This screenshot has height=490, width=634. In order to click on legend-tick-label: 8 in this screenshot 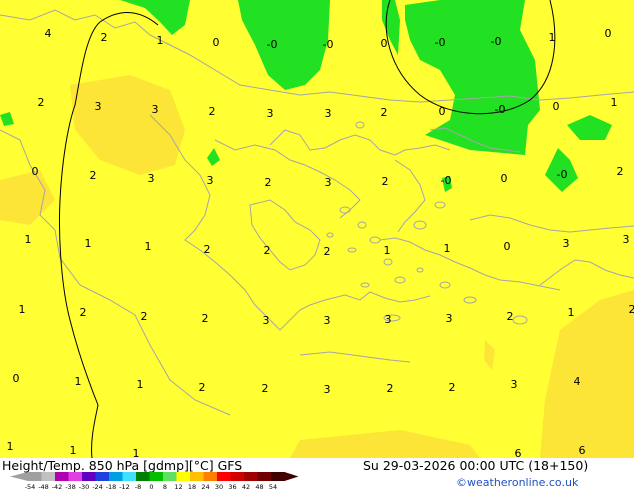, I will do `click(165, 486)`.